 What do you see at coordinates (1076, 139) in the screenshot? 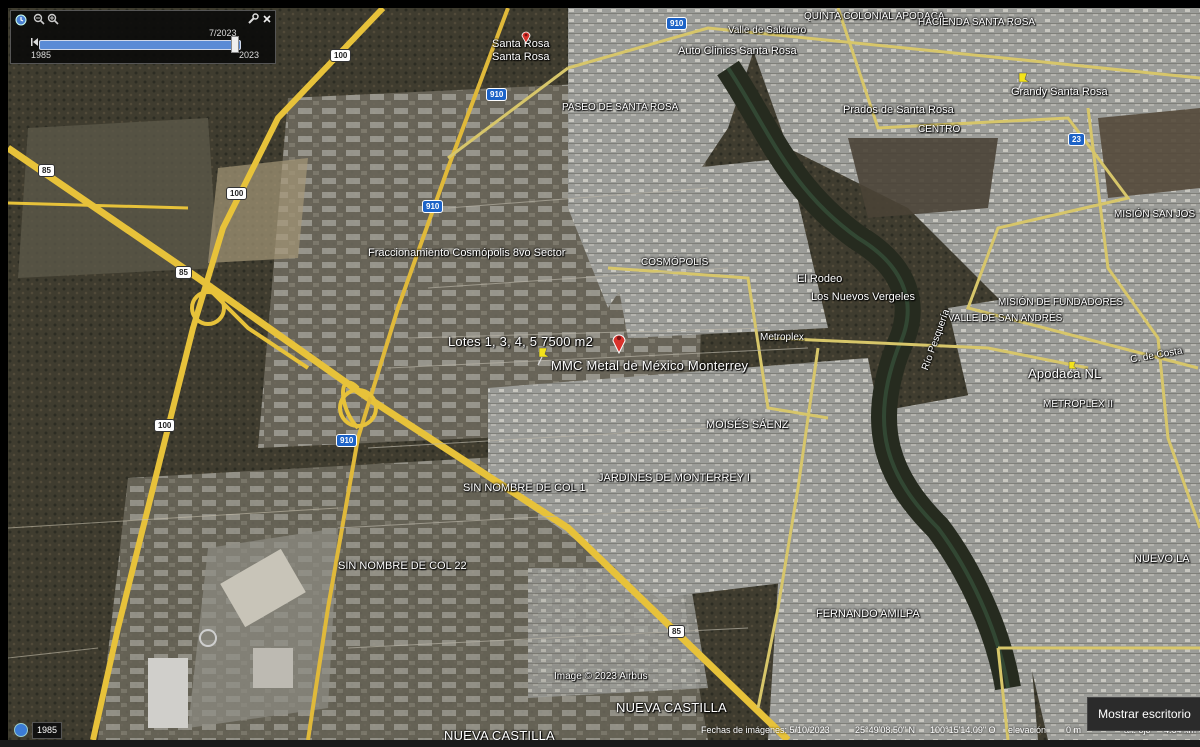
I see `highway-23-shield: 23` at bounding box center [1076, 139].